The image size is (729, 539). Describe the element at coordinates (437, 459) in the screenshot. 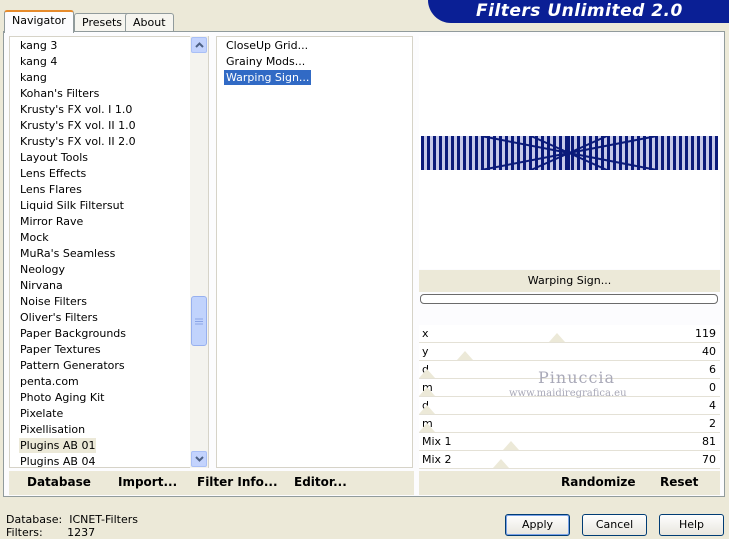

I see `param-label: Mix 2` at that location.